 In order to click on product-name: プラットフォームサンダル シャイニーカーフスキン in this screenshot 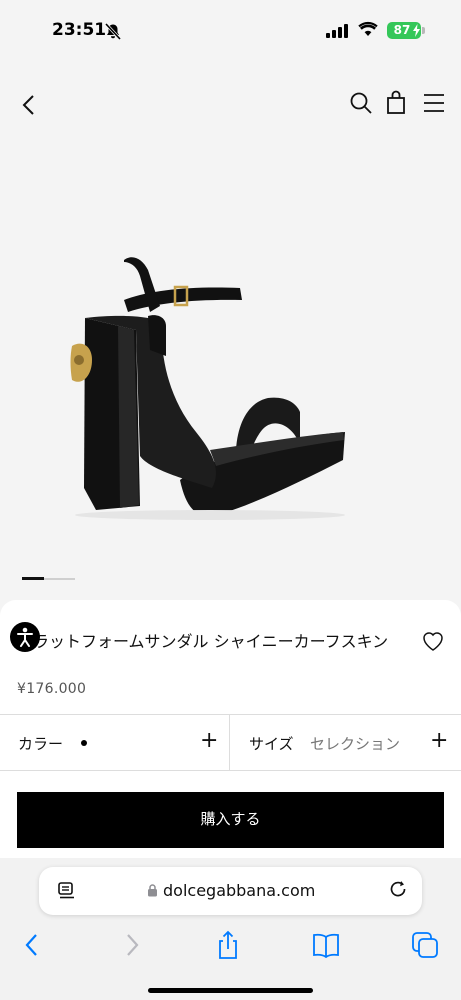, I will do `click(203, 641)`.